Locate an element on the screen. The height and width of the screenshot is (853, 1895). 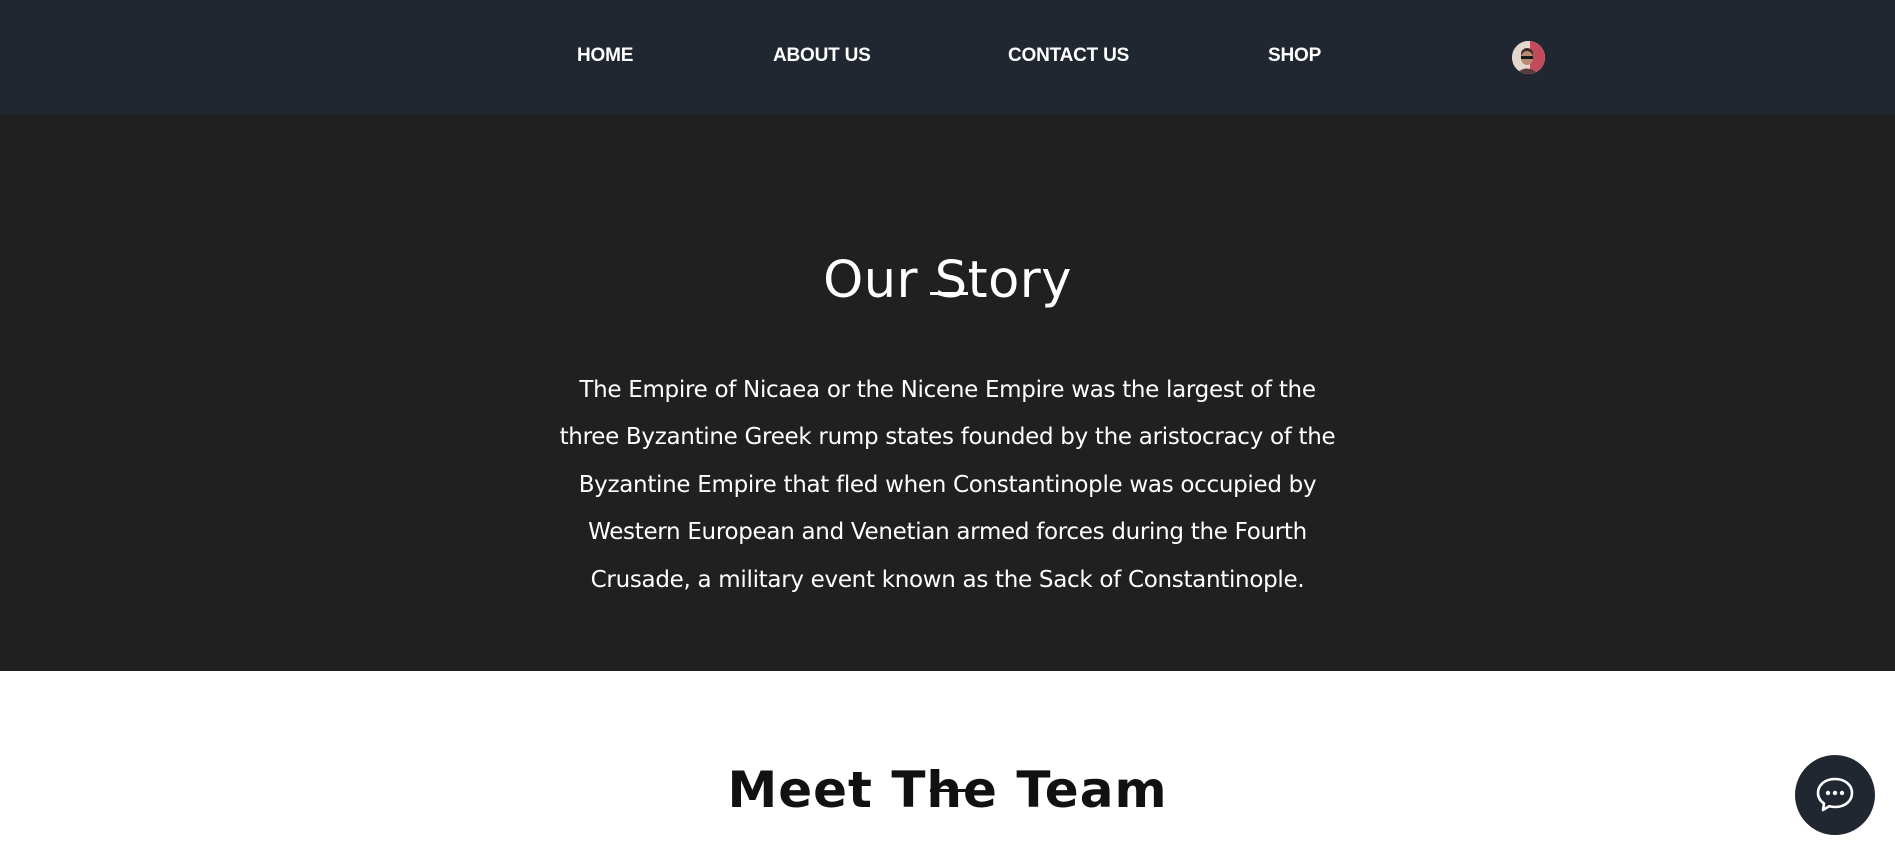
nav-contact-us-link: CONTACT US is located at coordinates (1068, 56).